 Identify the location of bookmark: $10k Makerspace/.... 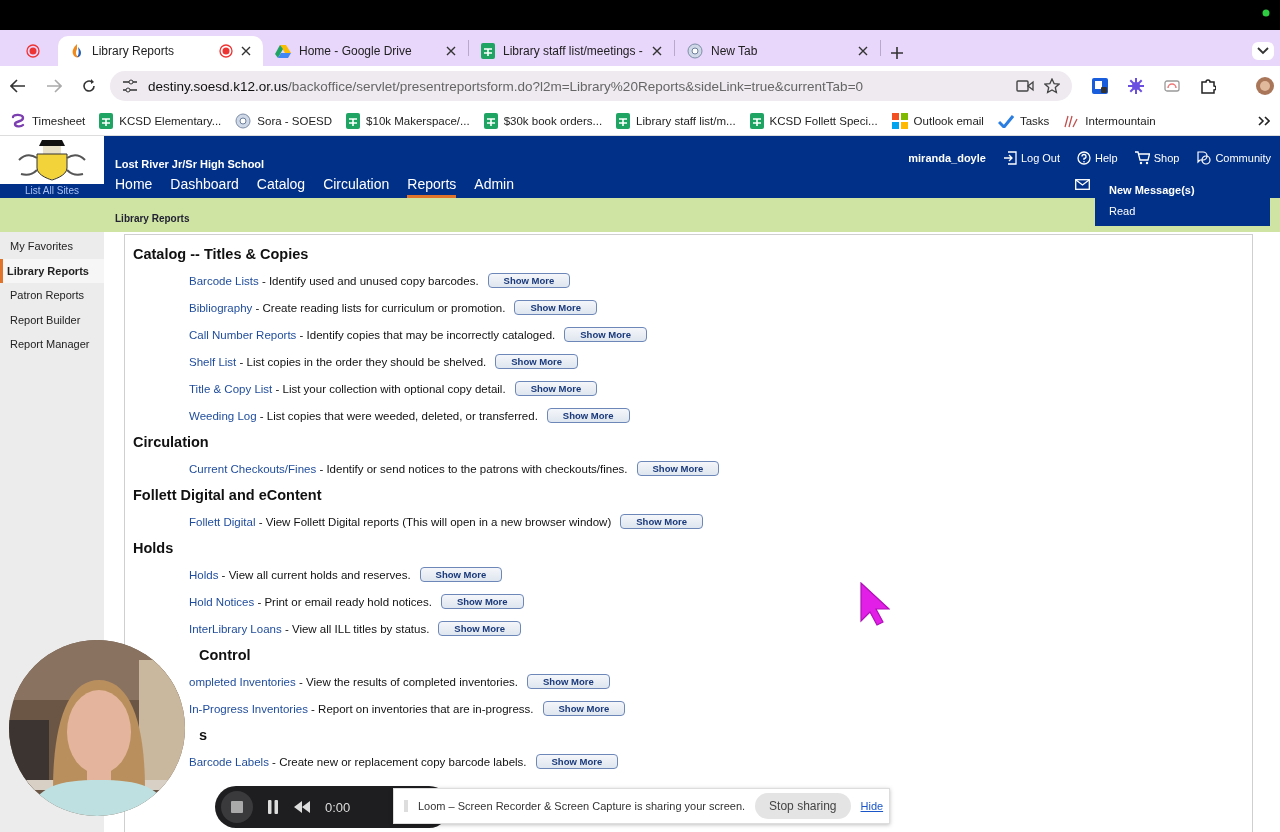
(408, 120).